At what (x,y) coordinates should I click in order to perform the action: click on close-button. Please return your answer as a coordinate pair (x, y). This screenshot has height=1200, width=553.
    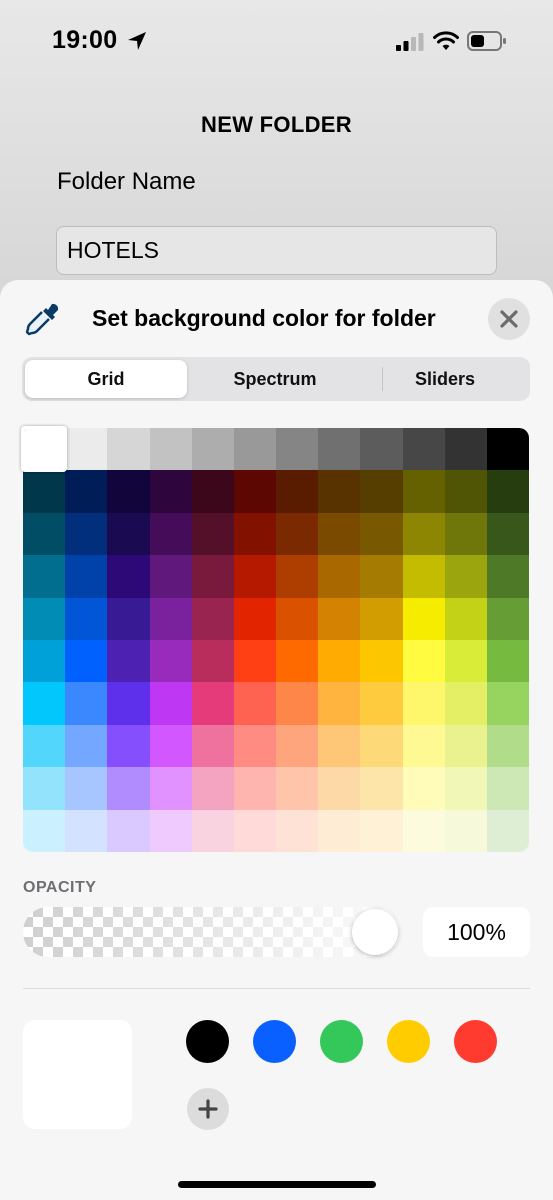
    Looking at the image, I should click on (509, 319).